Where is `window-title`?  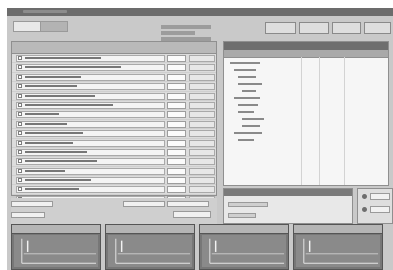
window-title is located at coordinates (45, 11).